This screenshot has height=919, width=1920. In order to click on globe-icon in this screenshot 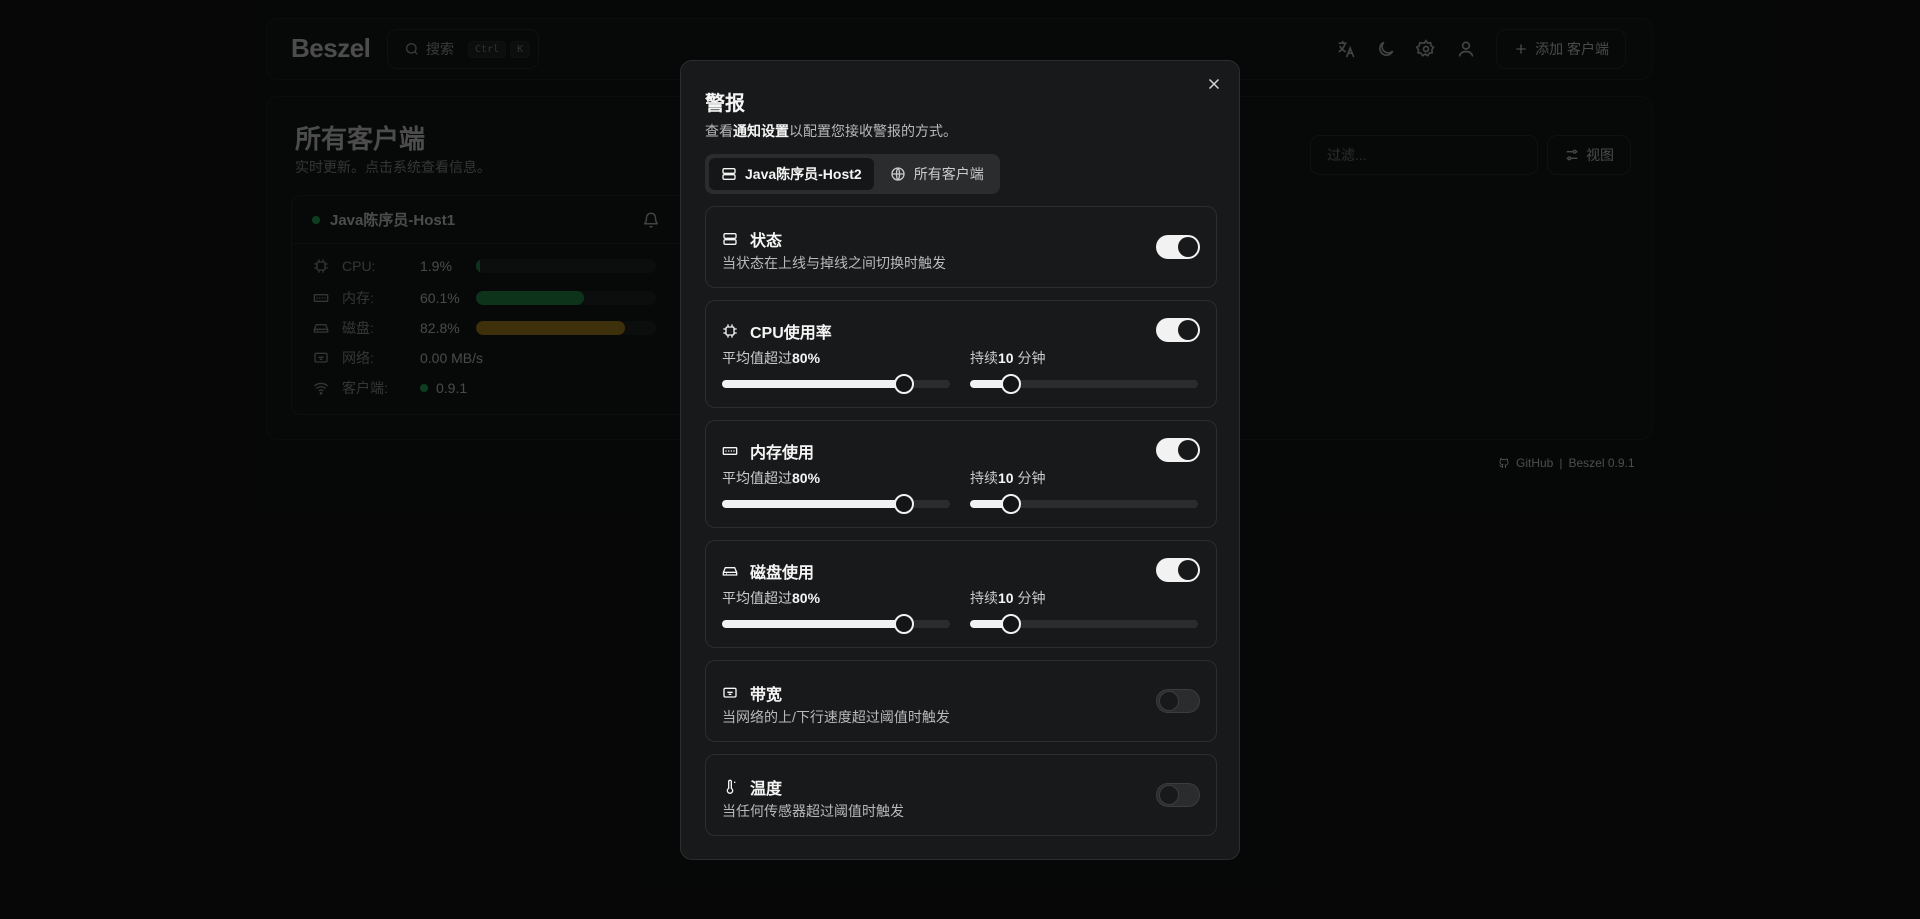, I will do `click(898, 174)`.